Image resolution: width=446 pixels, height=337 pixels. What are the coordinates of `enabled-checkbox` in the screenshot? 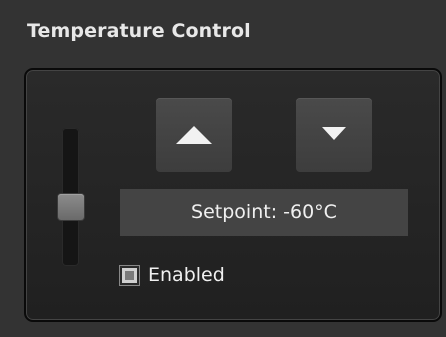 It's located at (129, 275).